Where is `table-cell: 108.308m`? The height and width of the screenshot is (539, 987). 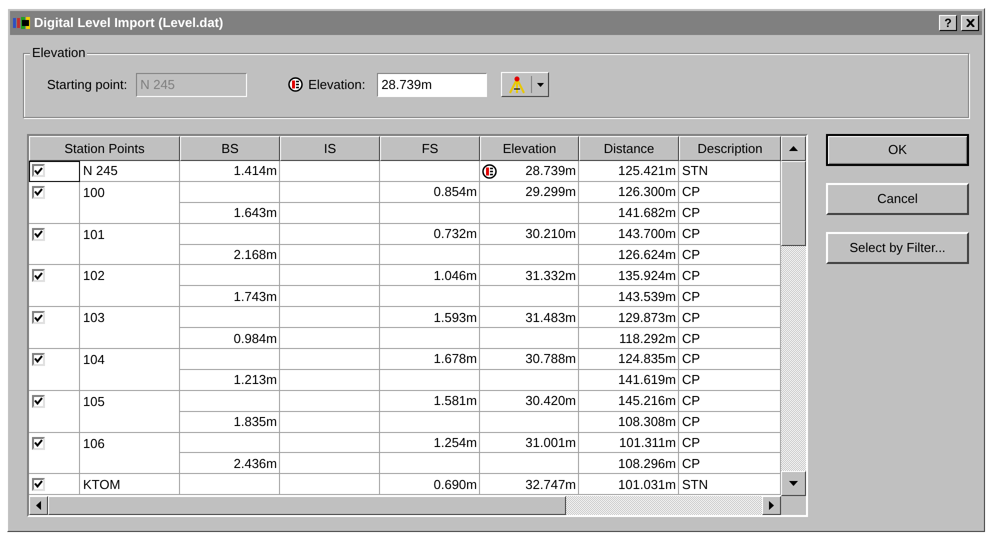
table-cell: 108.308m is located at coordinates (629, 422).